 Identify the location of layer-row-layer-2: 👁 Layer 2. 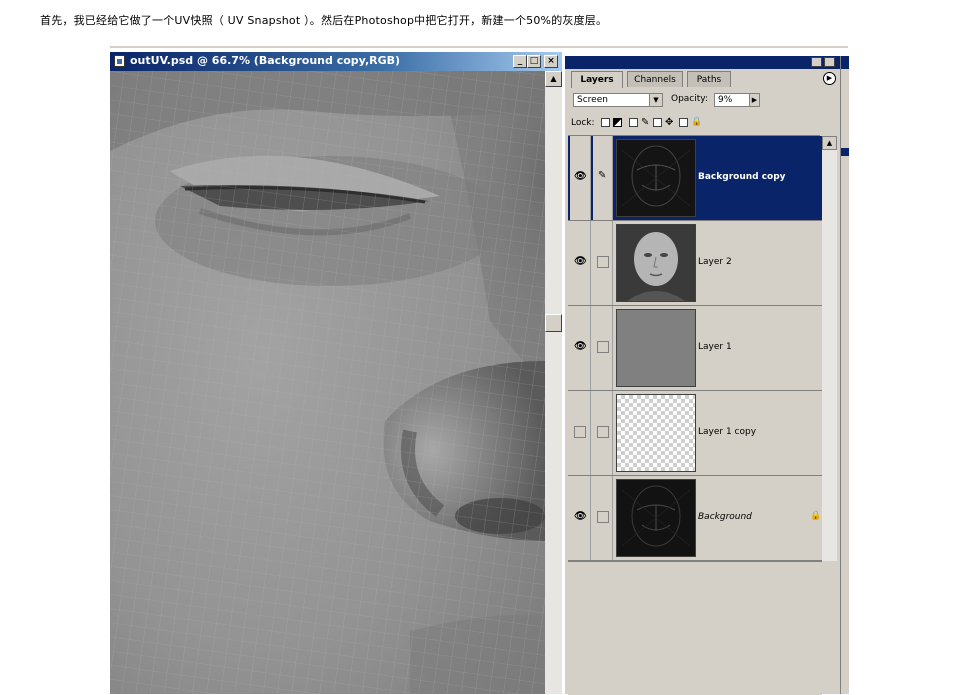
(695, 263).